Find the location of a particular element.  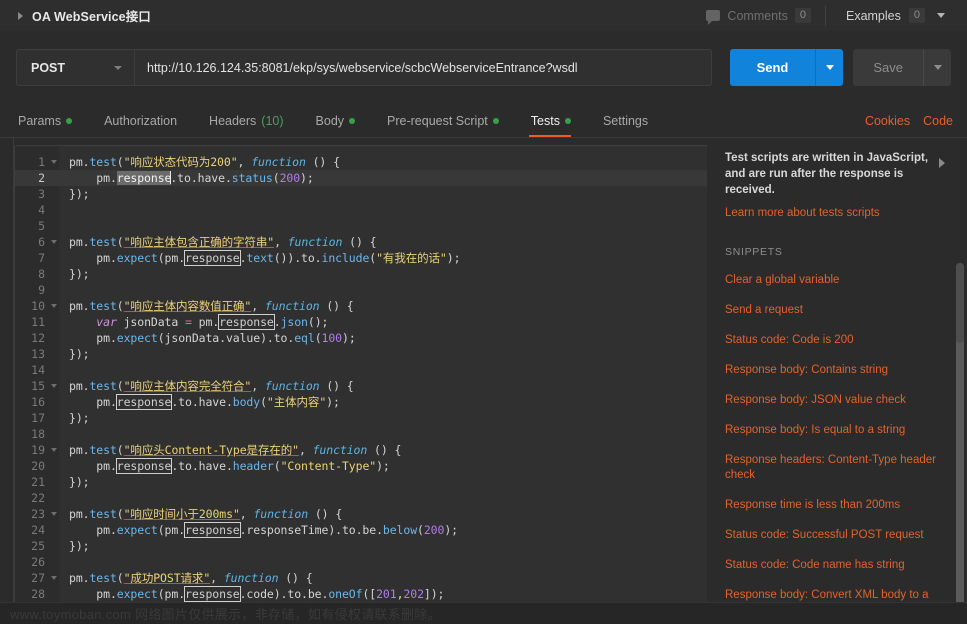

code-line: pm.test("响应主体内容完全符合", function () { is located at coordinates (211, 386).